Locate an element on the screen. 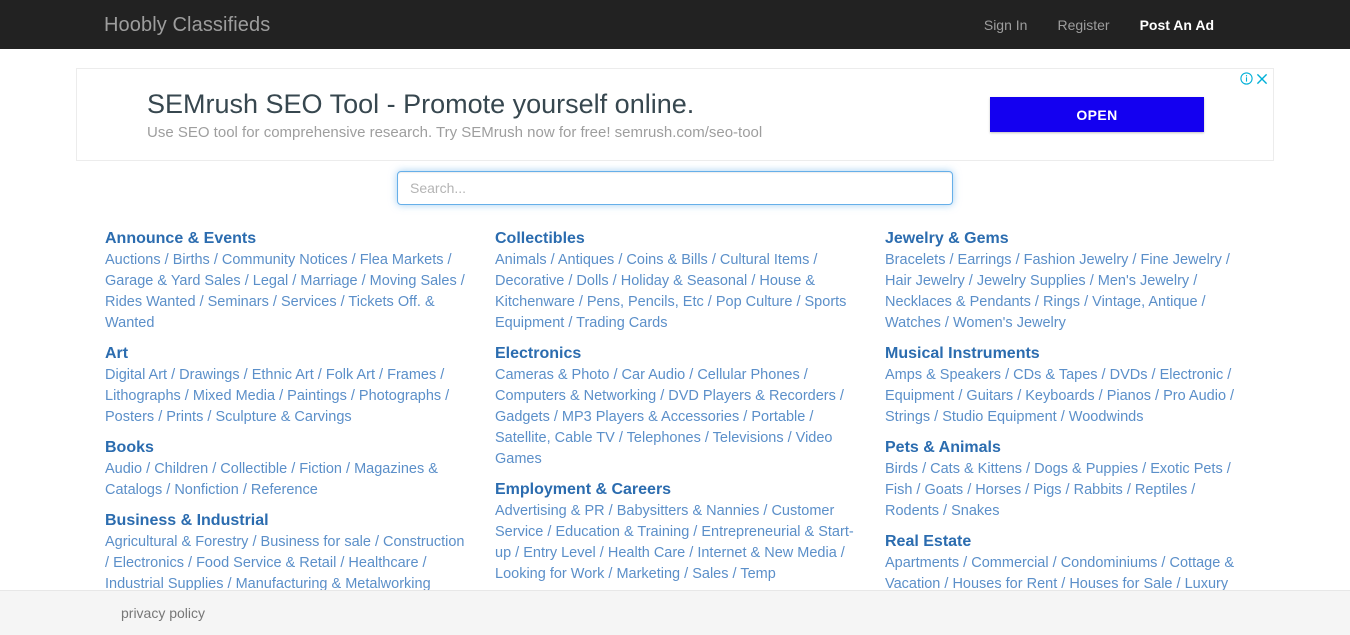 This screenshot has width=1350, height=635. category-link: Horses is located at coordinates (998, 490).